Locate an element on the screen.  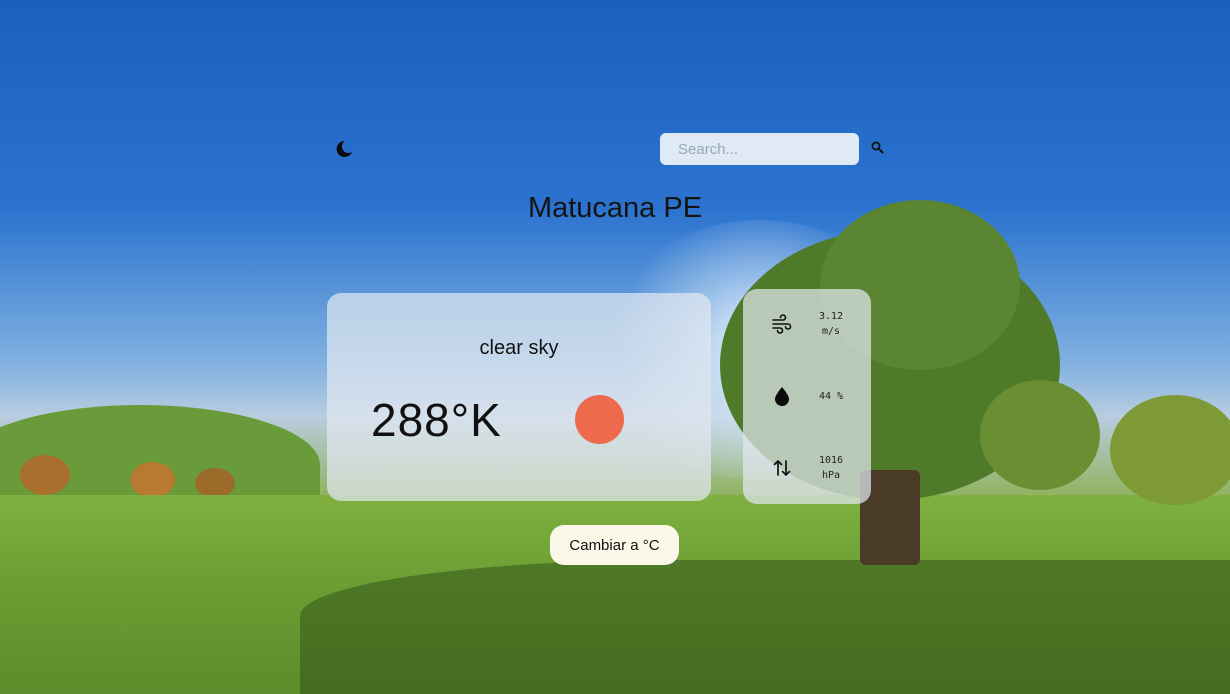
moon-icon is located at coordinates (344, 149).